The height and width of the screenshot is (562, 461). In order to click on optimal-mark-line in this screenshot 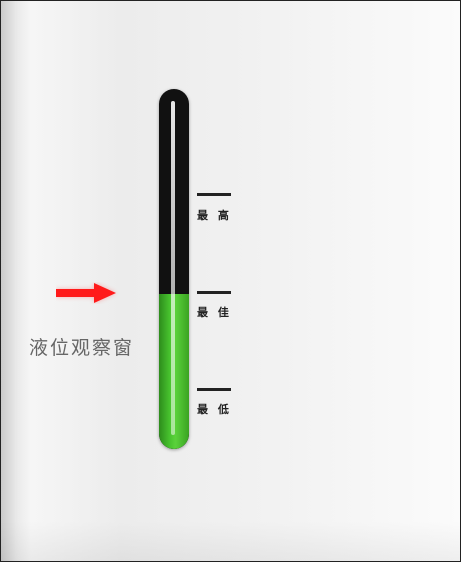, I will do `click(214, 292)`.